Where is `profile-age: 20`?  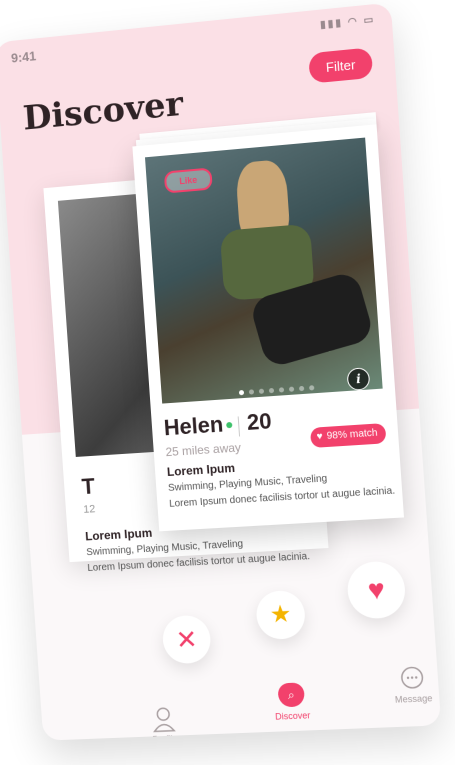
profile-age: 20 is located at coordinates (259, 421).